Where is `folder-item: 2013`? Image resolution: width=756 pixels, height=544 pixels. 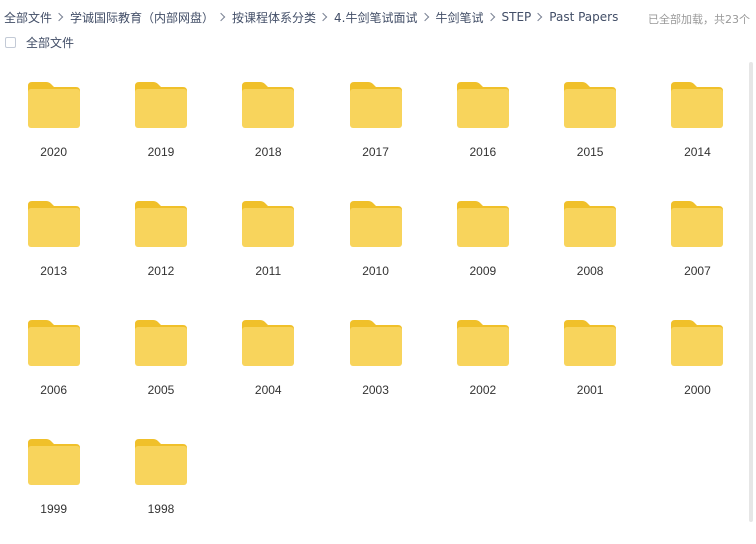
folder-item: 2013 is located at coordinates (53, 246).